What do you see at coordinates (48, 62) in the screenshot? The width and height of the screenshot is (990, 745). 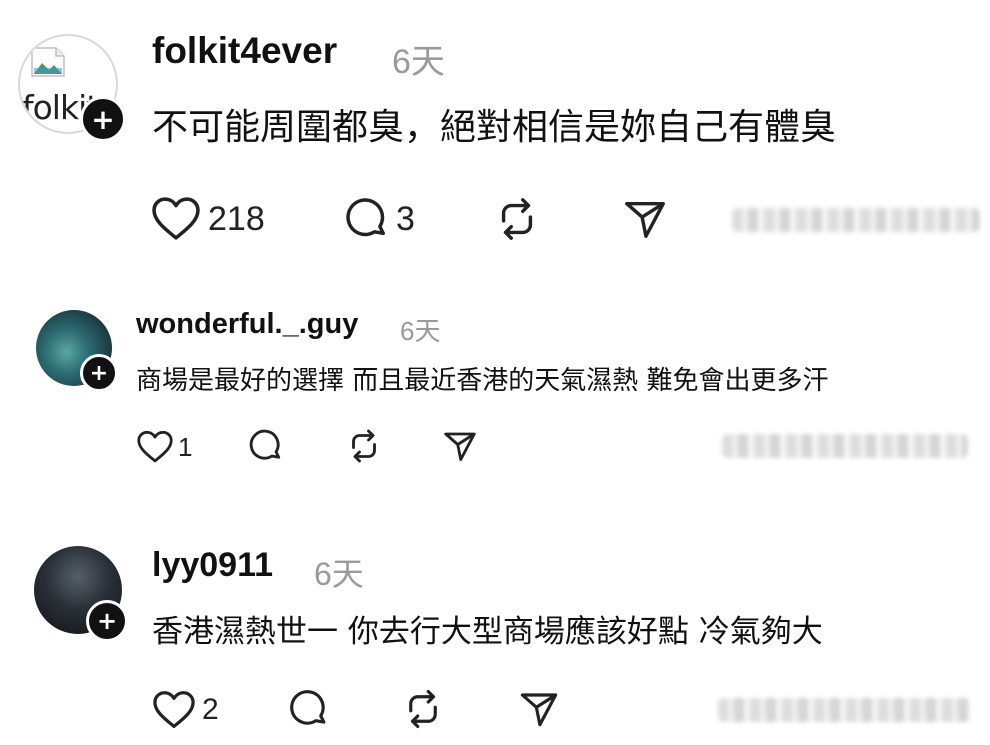 I see `broken-image-icon` at bounding box center [48, 62].